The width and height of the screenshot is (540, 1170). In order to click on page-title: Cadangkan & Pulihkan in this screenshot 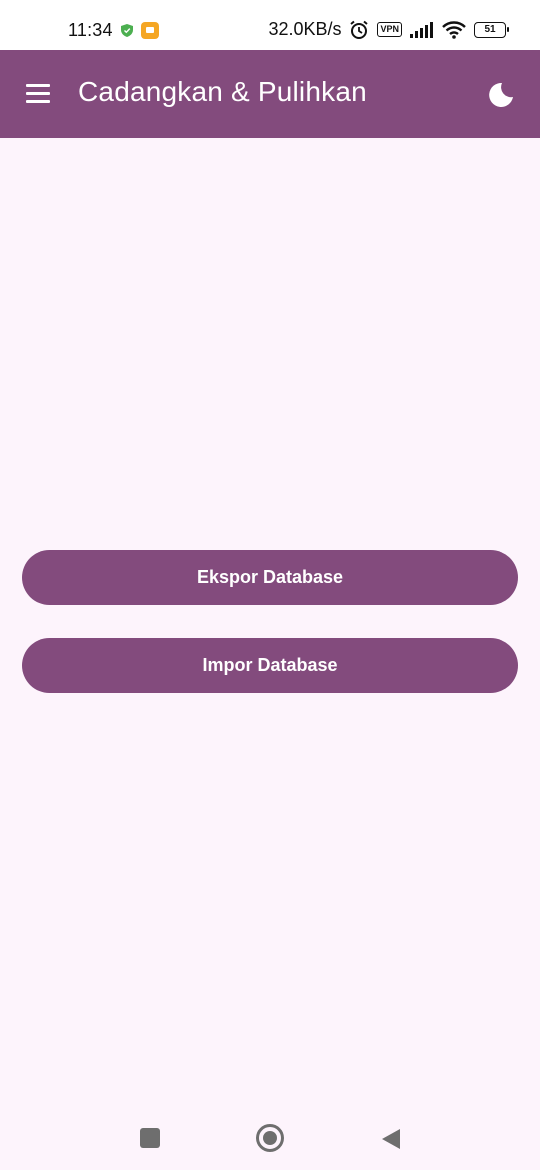, I will do `click(222, 91)`.